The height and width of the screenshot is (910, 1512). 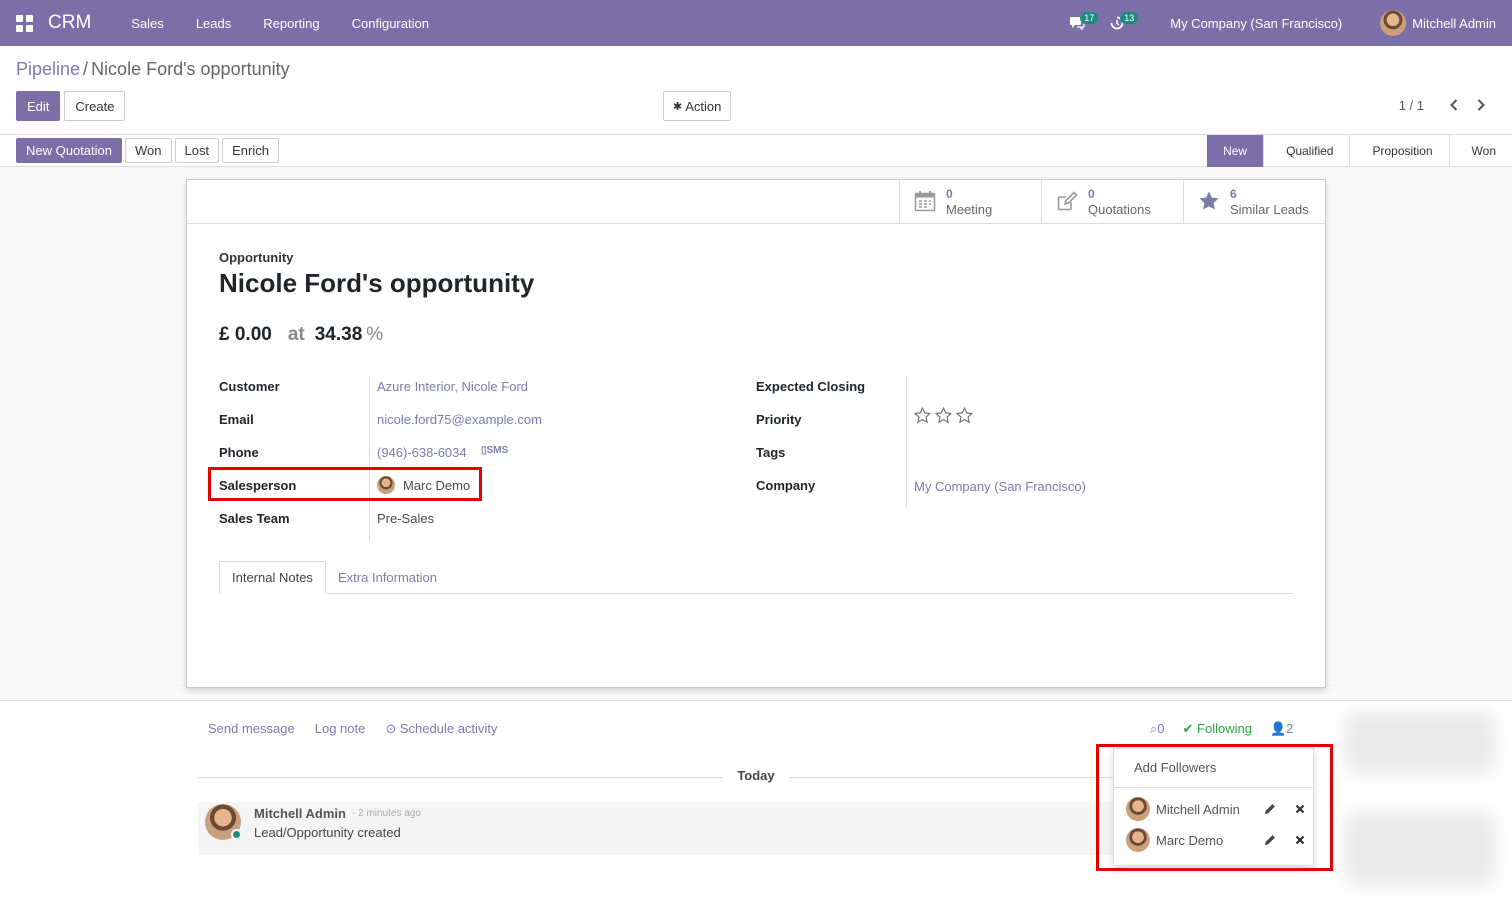 What do you see at coordinates (1000, 486) in the screenshot?
I see `company-field: My Company (San Francisco)` at bounding box center [1000, 486].